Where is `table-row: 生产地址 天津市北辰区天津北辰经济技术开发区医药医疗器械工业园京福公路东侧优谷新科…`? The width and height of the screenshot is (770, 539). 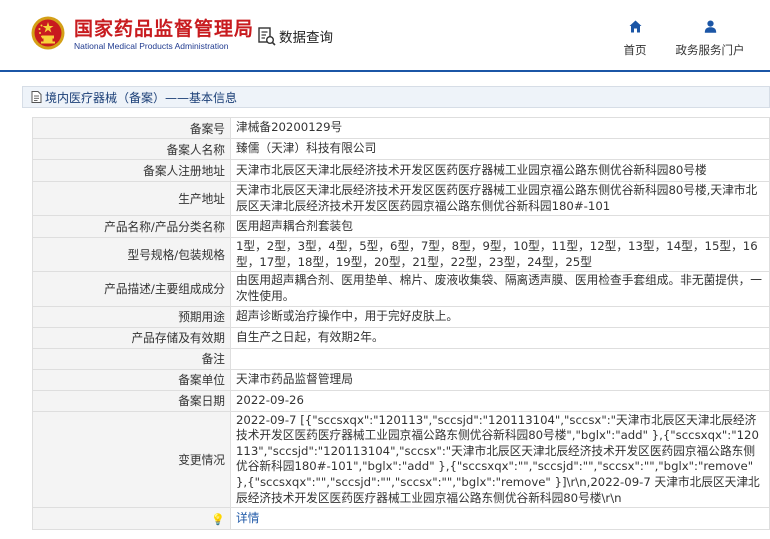
table-row: 生产地址 天津市北辰区天津北辰经济技术开发区医药医疗器械工业园京福公路东侧优谷新科… is located at coordinates (401, 198).